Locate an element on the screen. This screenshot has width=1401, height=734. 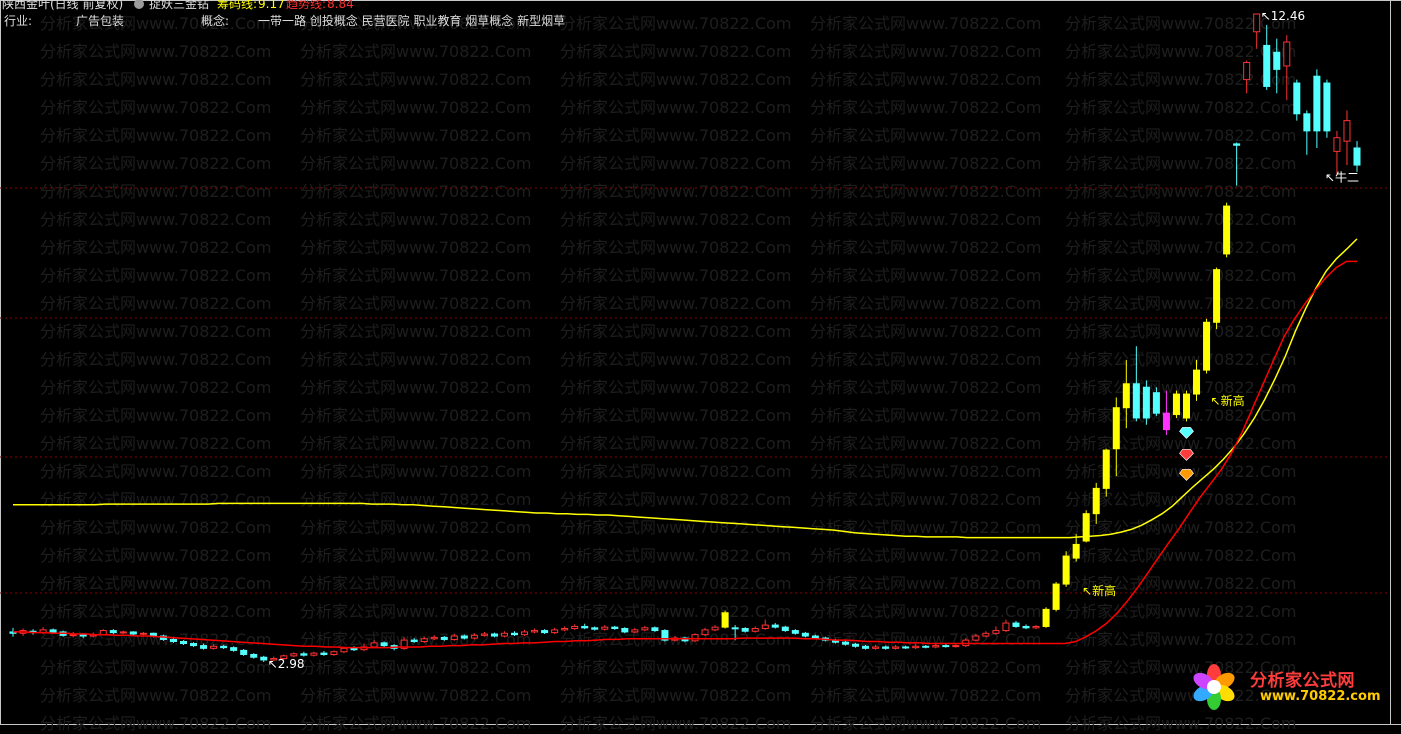
indicator-name: 捉妖三金钻 is located at coordinates (179, 6).